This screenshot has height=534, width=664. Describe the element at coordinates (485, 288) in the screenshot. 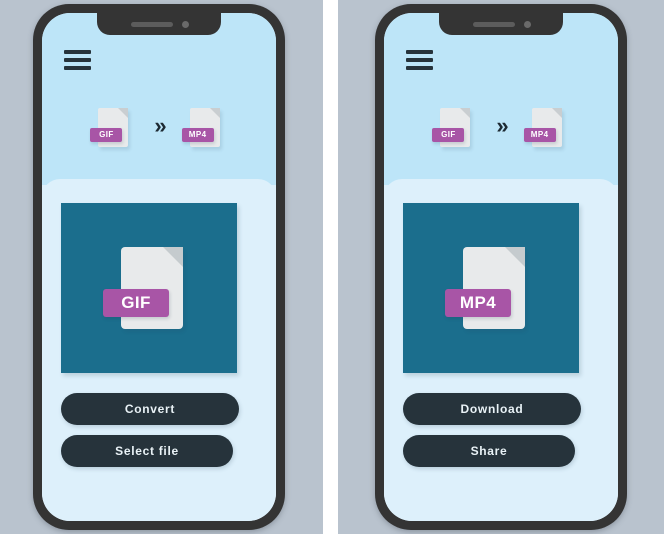

I see `preview-file-icon: MP4` at that location.